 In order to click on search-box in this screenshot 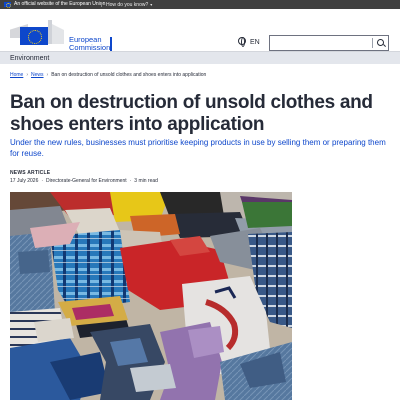, I will do `click(329, 43)`.